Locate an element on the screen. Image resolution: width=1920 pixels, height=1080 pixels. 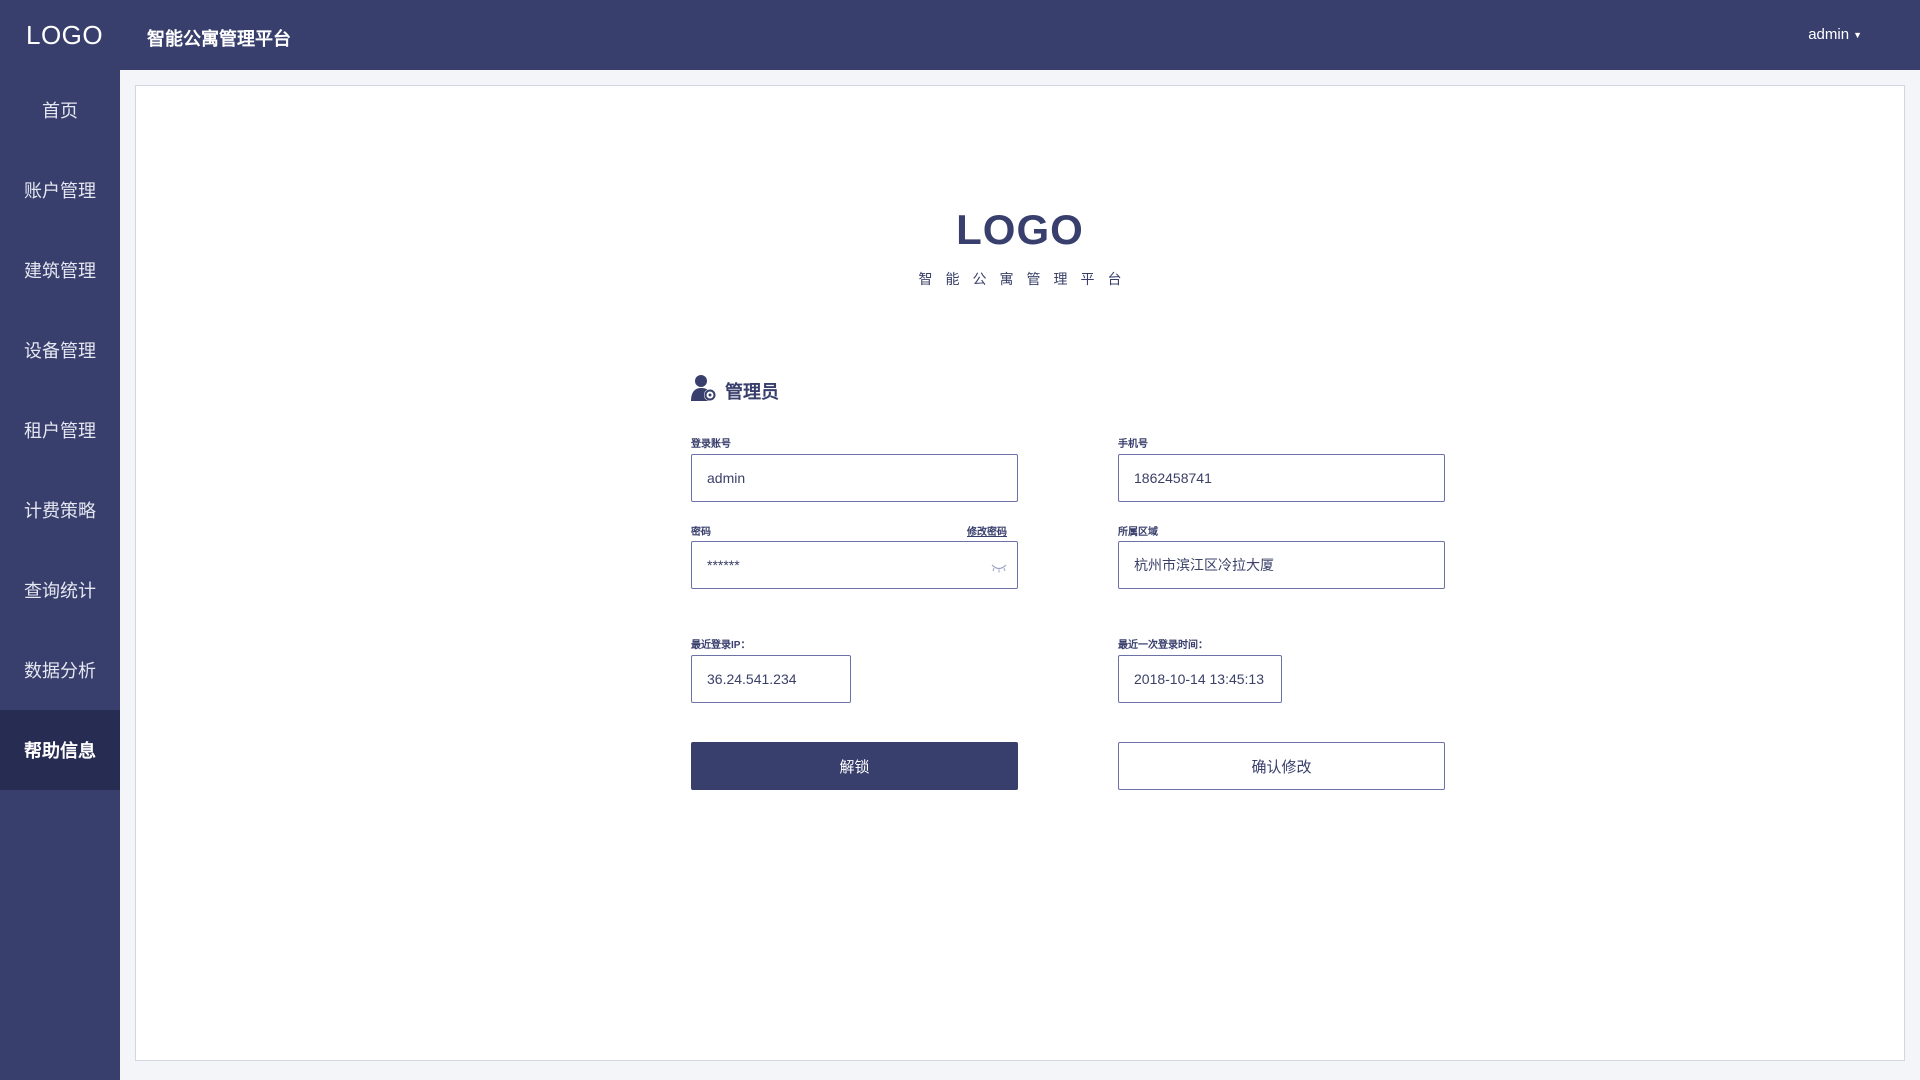
panel-subtitle: 智能公寓管理平台 is located at coordinates (1026, 279).